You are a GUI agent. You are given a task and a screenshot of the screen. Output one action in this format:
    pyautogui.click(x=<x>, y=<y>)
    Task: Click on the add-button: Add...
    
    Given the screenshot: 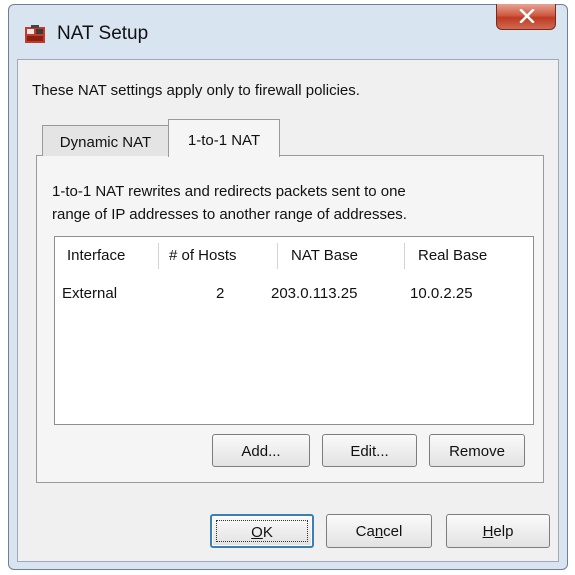 What is the action you would take?
    pyautogui.click(x=261, y=450)
    